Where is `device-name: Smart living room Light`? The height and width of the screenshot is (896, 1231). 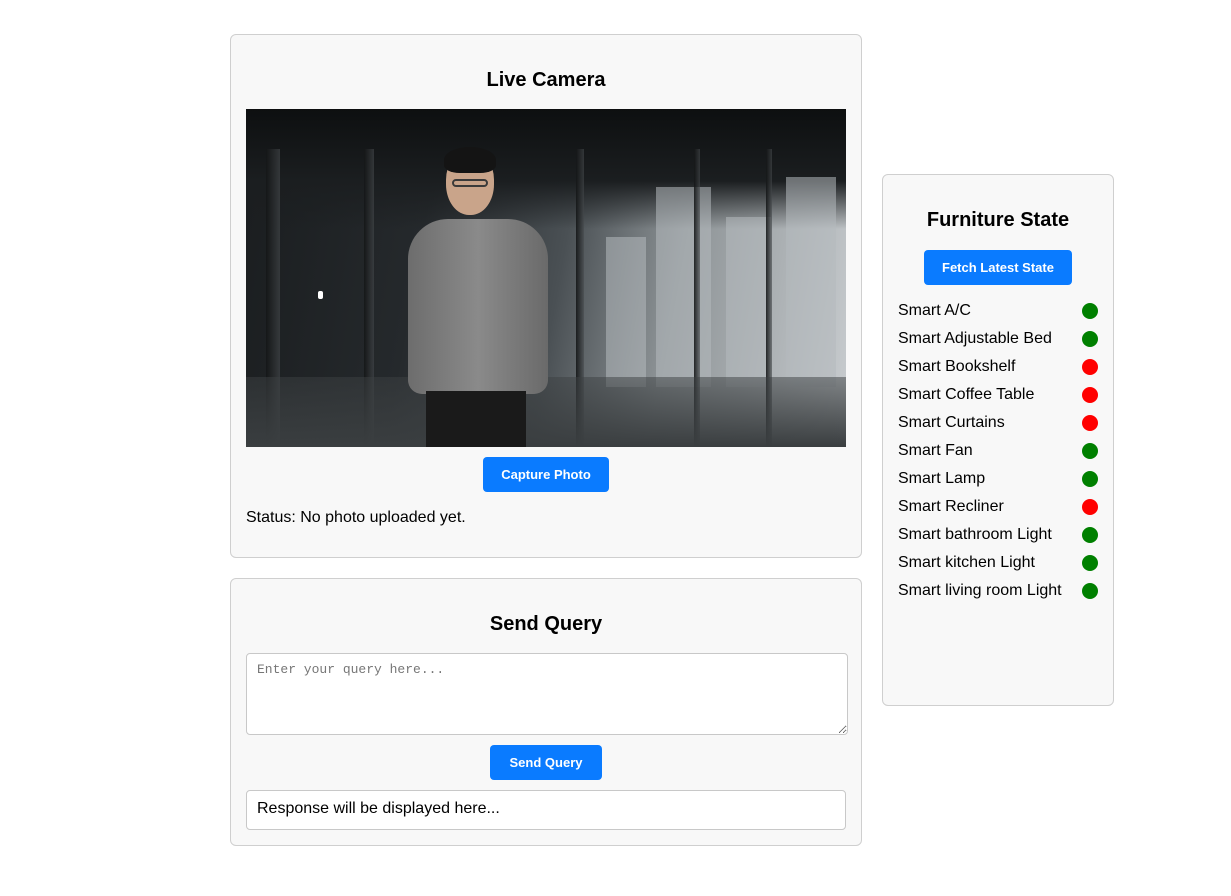
device-name: Smart living room Light is located at coordinates (980, 590).